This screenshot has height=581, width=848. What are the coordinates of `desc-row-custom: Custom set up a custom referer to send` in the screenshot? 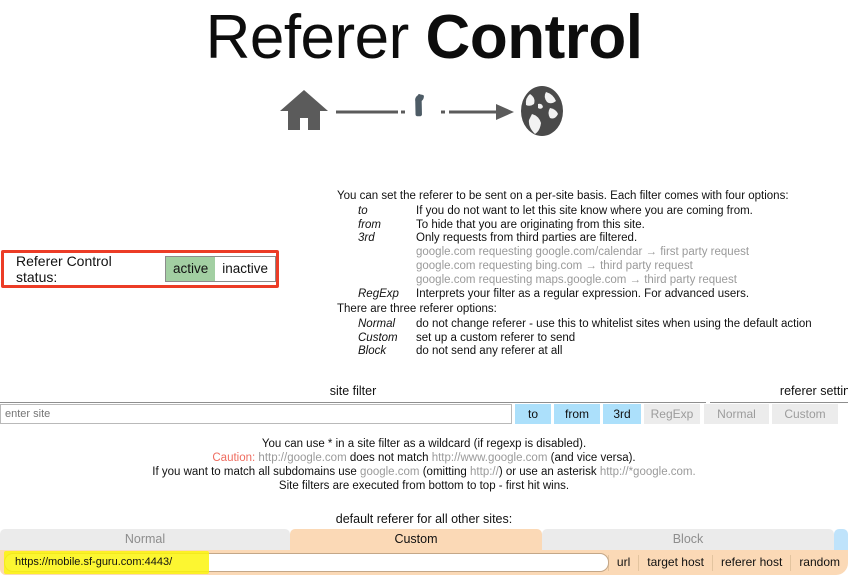 It's located at (574, 339).